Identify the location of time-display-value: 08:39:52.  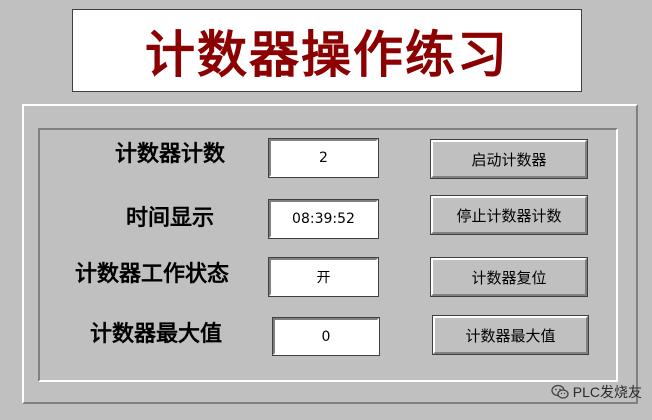
(323, 219).